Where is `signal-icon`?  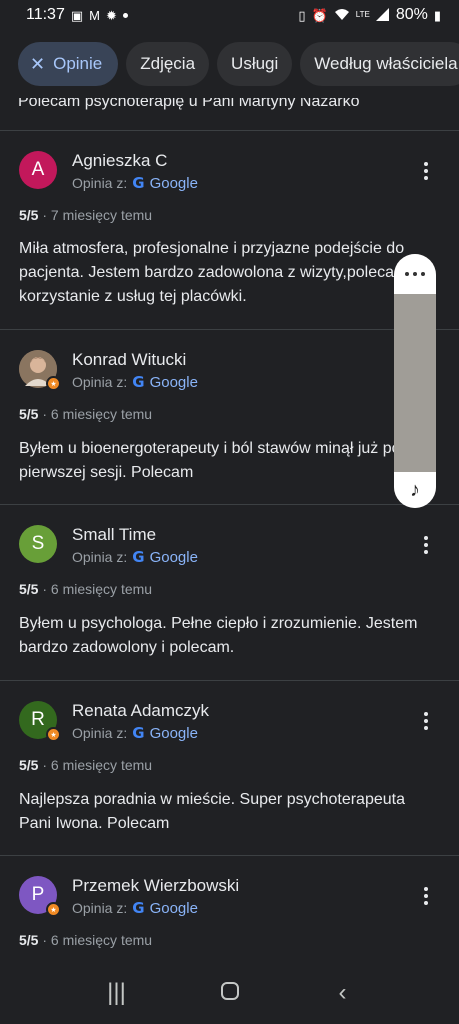 signal-icon is located at coordinates (382, 15).